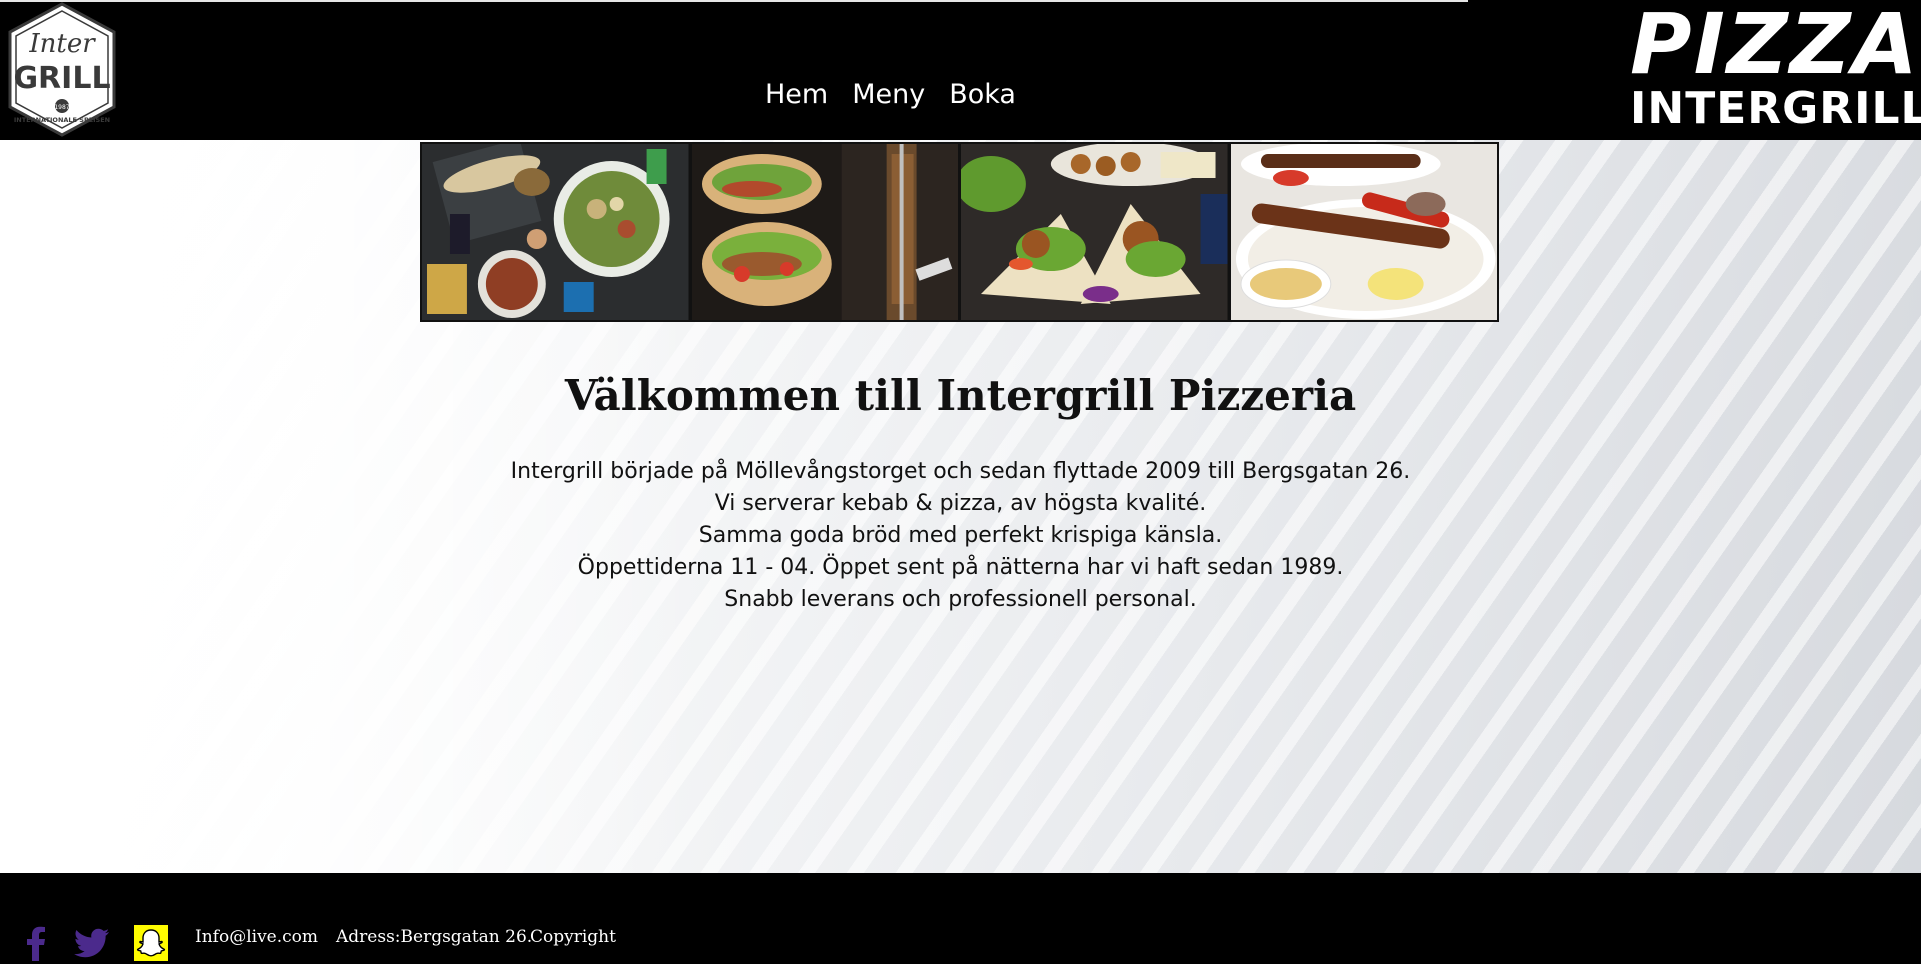 Image resolution: width=1921 pixels, height=964 pixels. What do you see at coordinates (982, 95) in the screenshot?
I see `nav-booking: Boka` at bounding box center [982, 95].